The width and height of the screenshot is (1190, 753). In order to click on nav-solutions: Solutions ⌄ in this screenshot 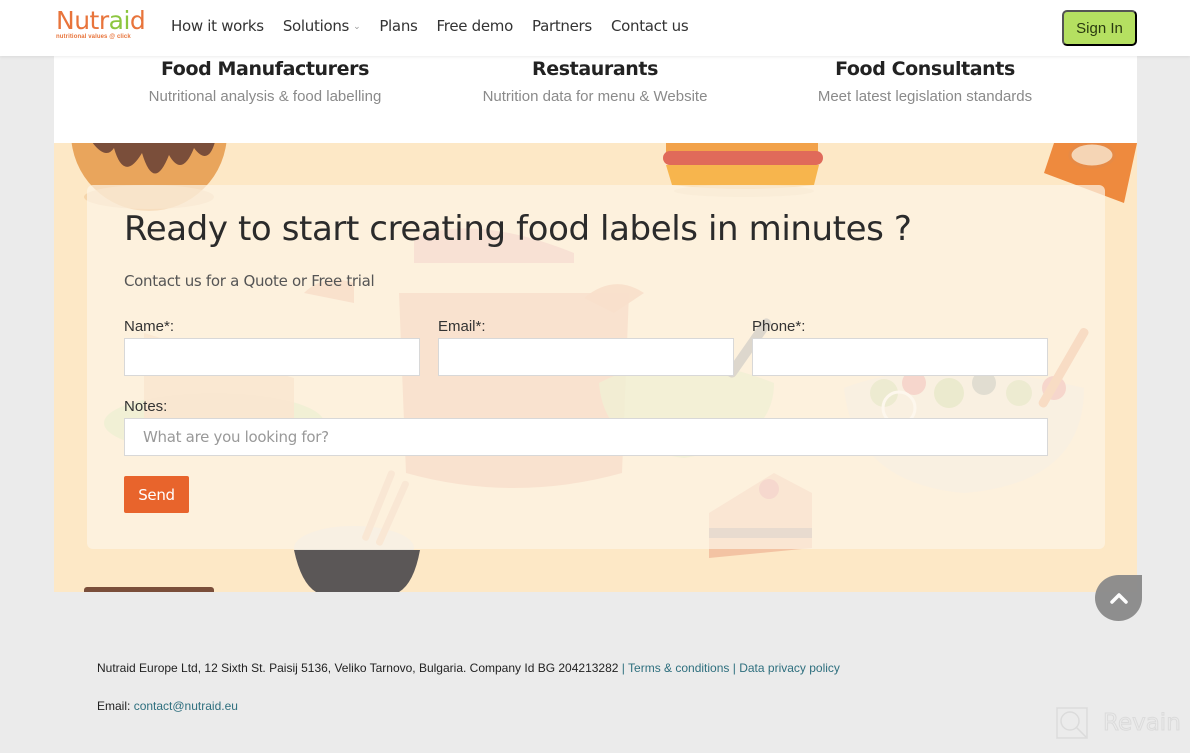, I will do `click(321, 26)`.